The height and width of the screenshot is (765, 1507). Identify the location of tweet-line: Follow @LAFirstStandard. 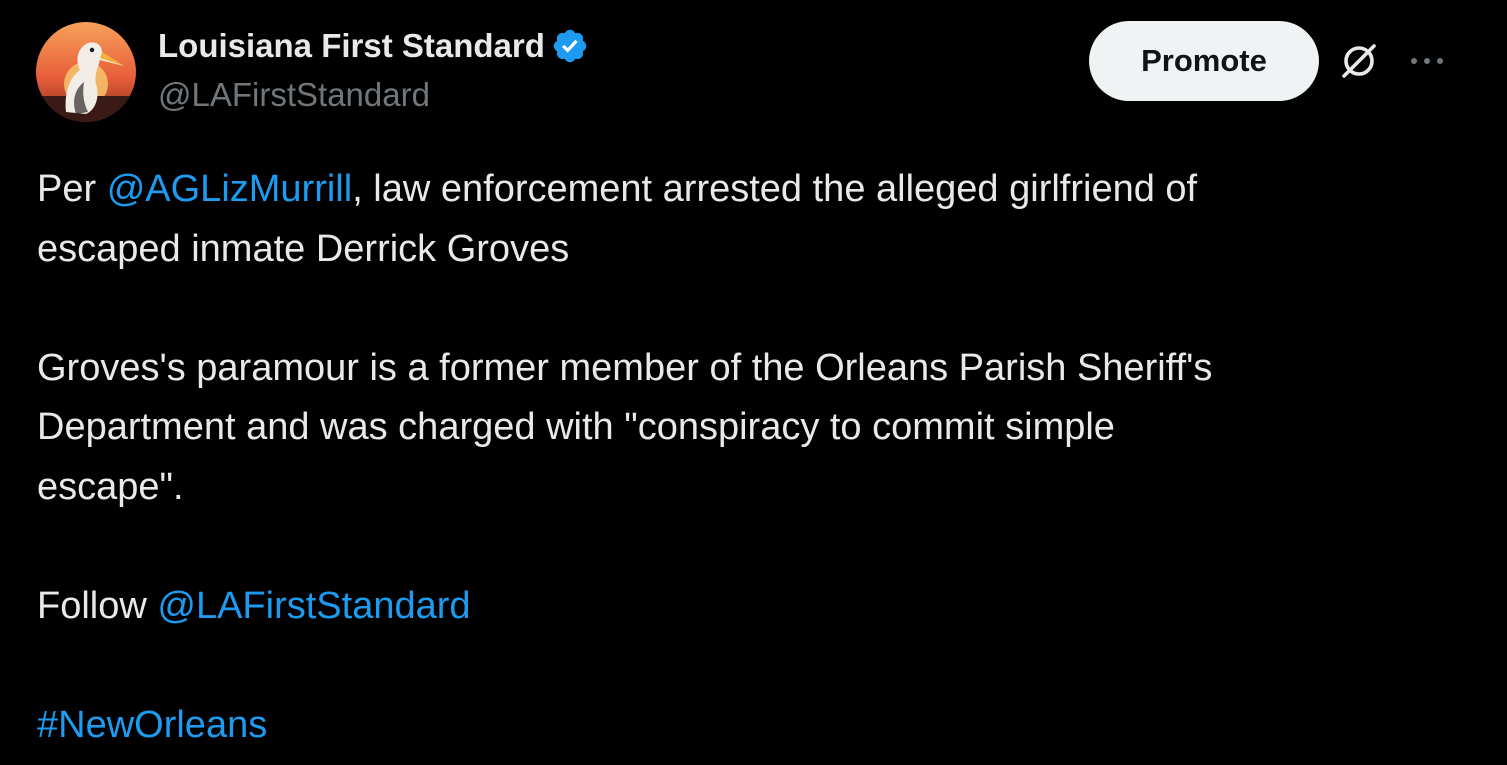
(747, 607).